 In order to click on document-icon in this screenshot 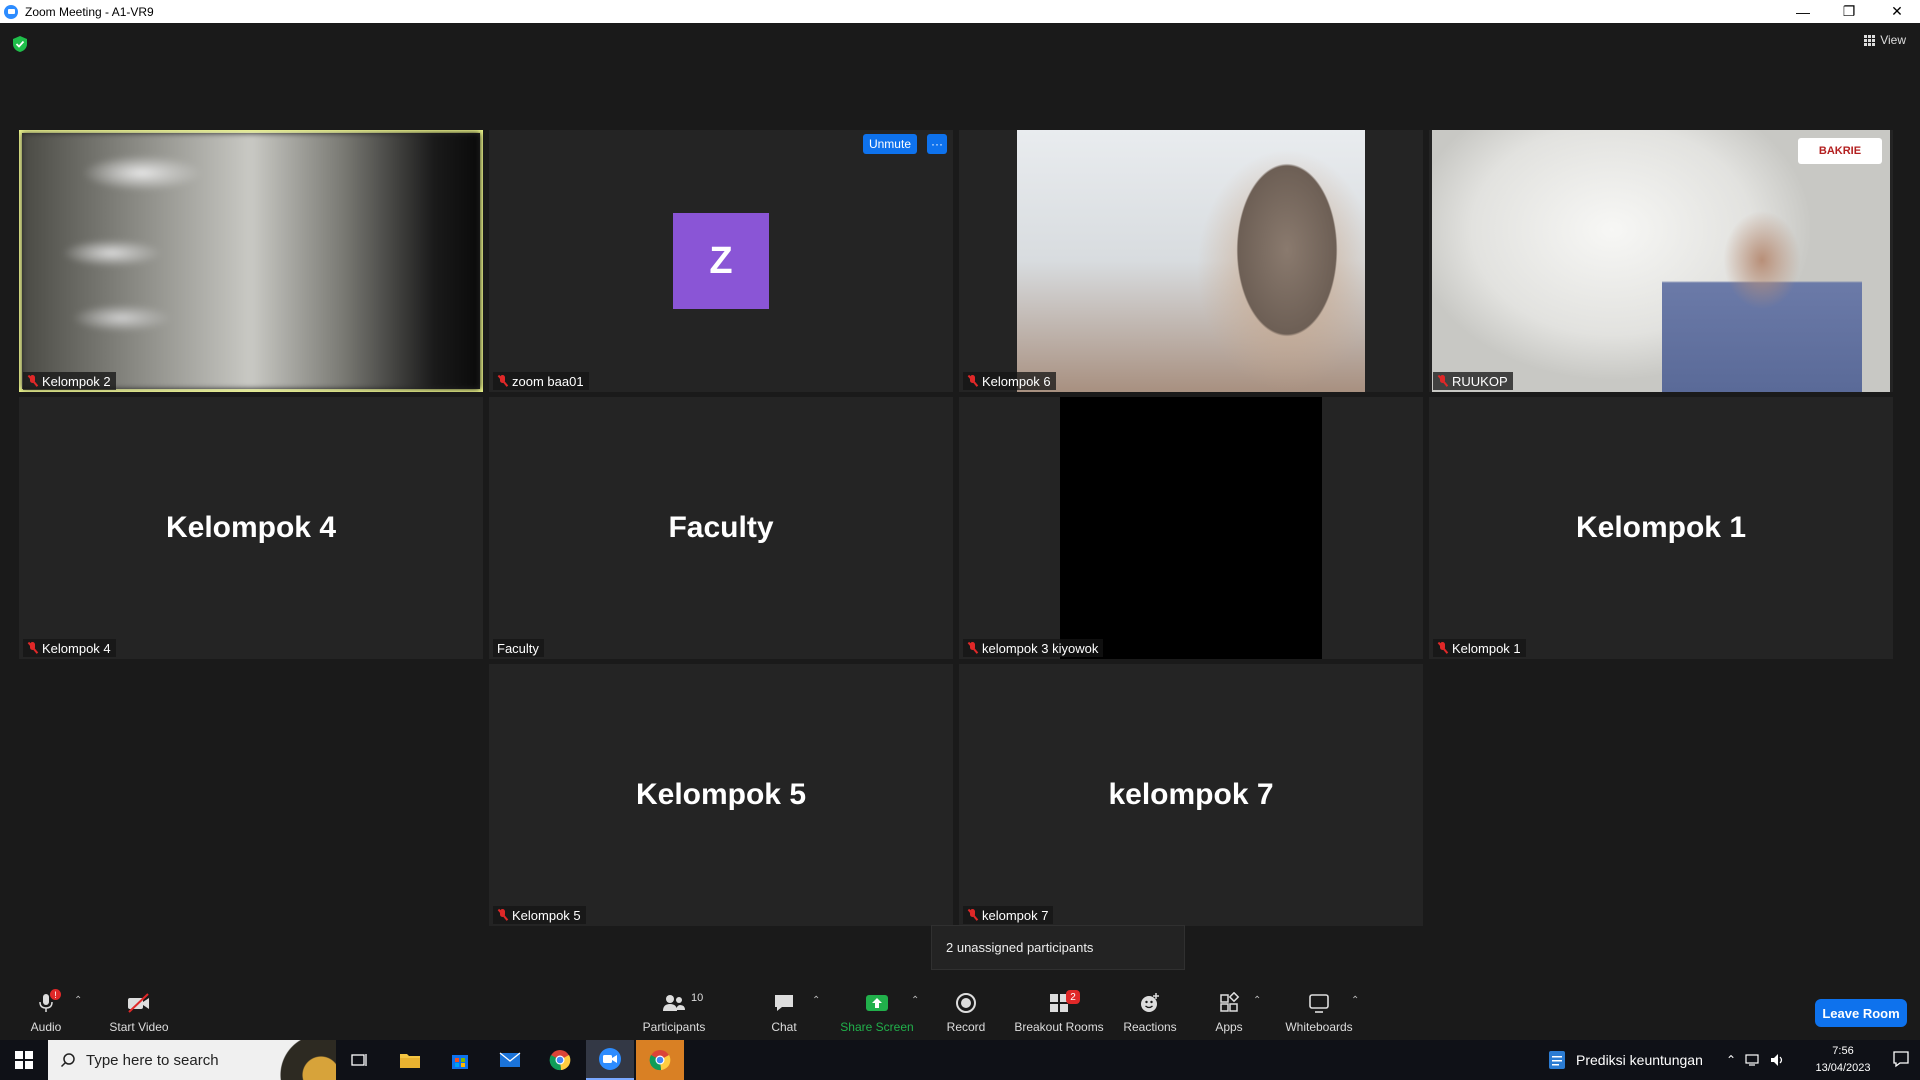, I will do `click(1557, 1060)`.